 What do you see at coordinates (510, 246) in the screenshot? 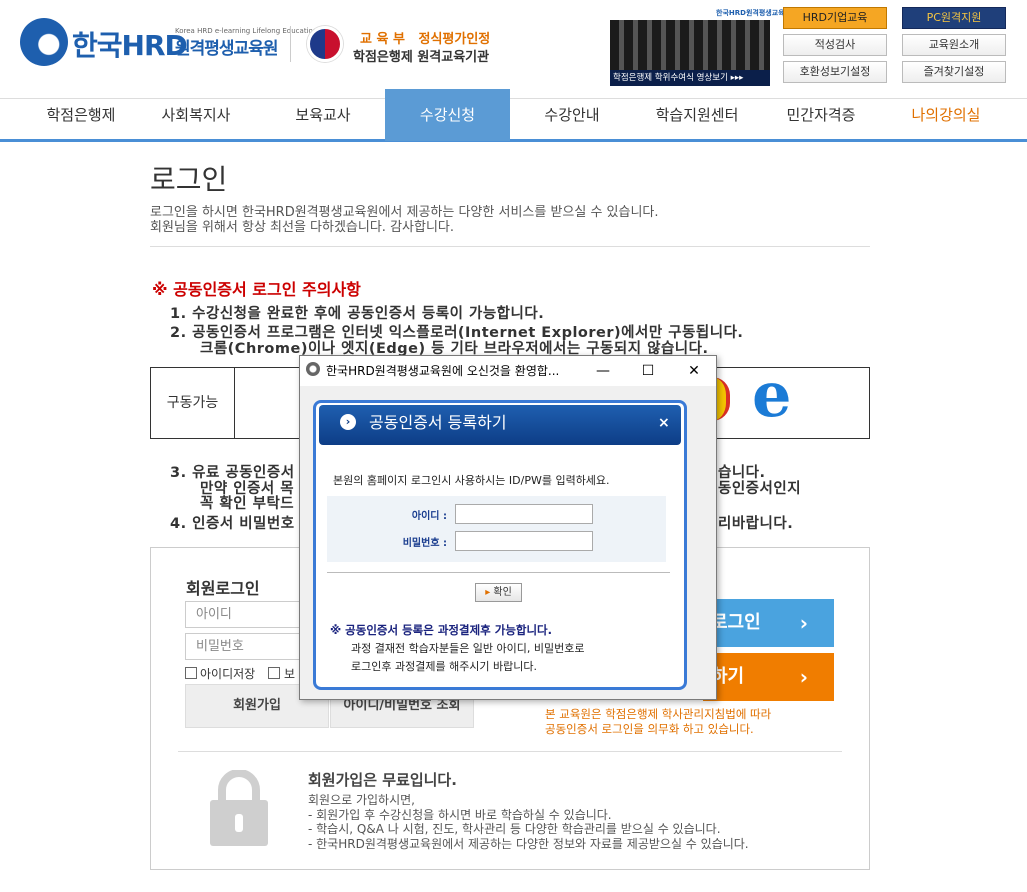
I see `divider` at bounding box center [510, 246].